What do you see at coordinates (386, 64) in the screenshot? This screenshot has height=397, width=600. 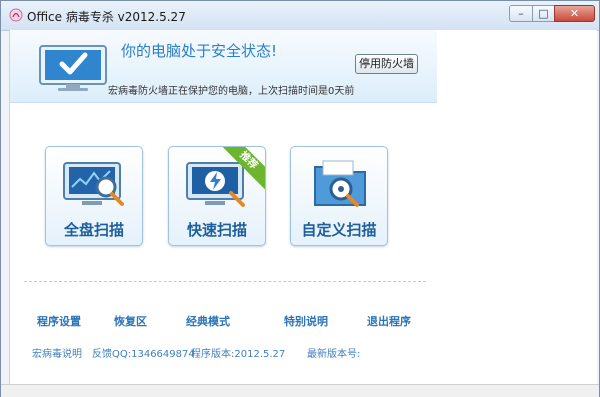 I see `disable-firewall-button: 停用防火墙` at bounding box center [386, 64].